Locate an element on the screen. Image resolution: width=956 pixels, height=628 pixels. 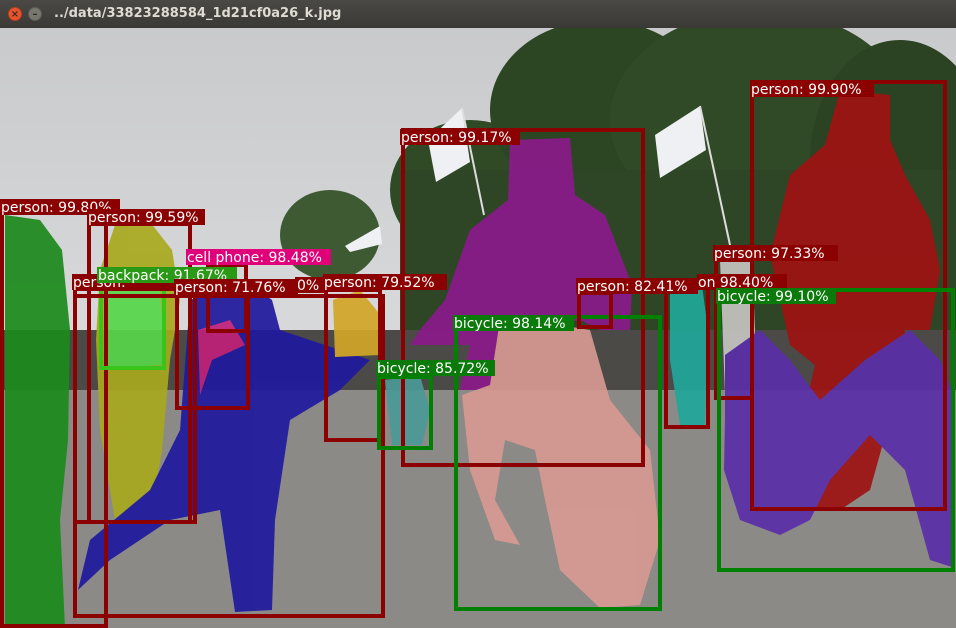
label-bicycle-99: bicycle: 99.10% is located at coordinates (773, 297).